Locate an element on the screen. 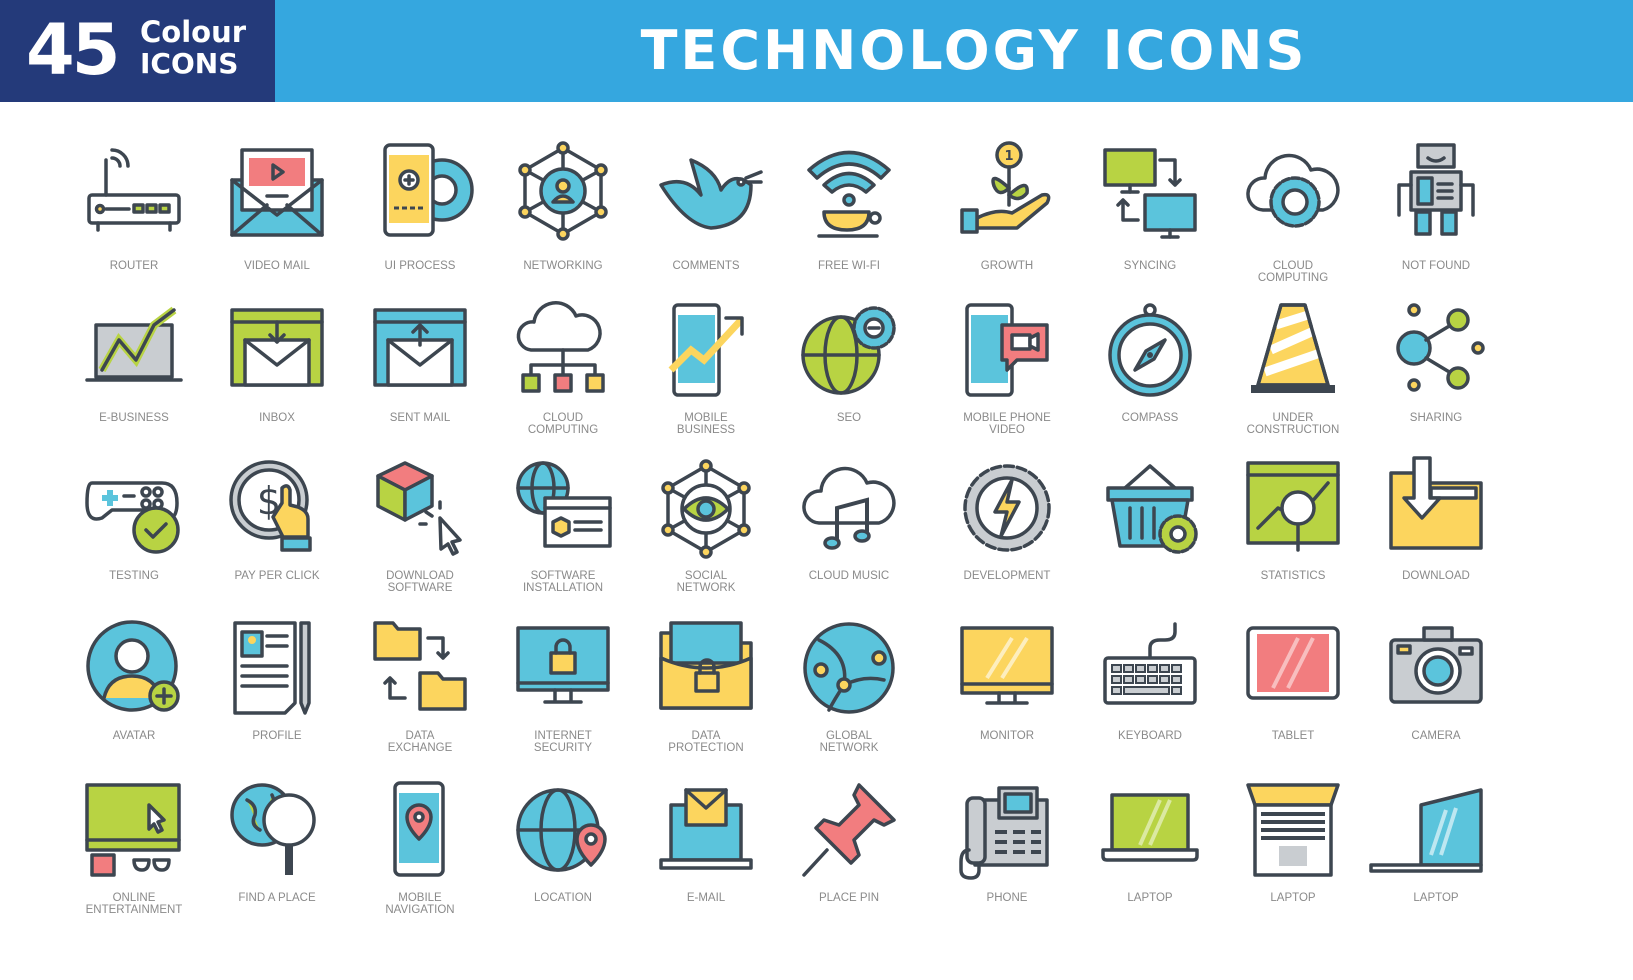  icon-card-keyboard: KEYBOARD is located at coordinates (1150, 693).